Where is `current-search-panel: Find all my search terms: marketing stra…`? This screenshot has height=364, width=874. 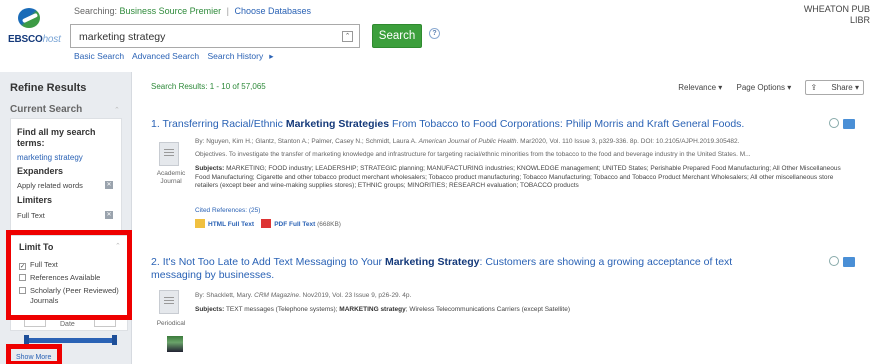
current-search-panel: Find all my search terms: marketing stra… is located at coordinates (66, 180).